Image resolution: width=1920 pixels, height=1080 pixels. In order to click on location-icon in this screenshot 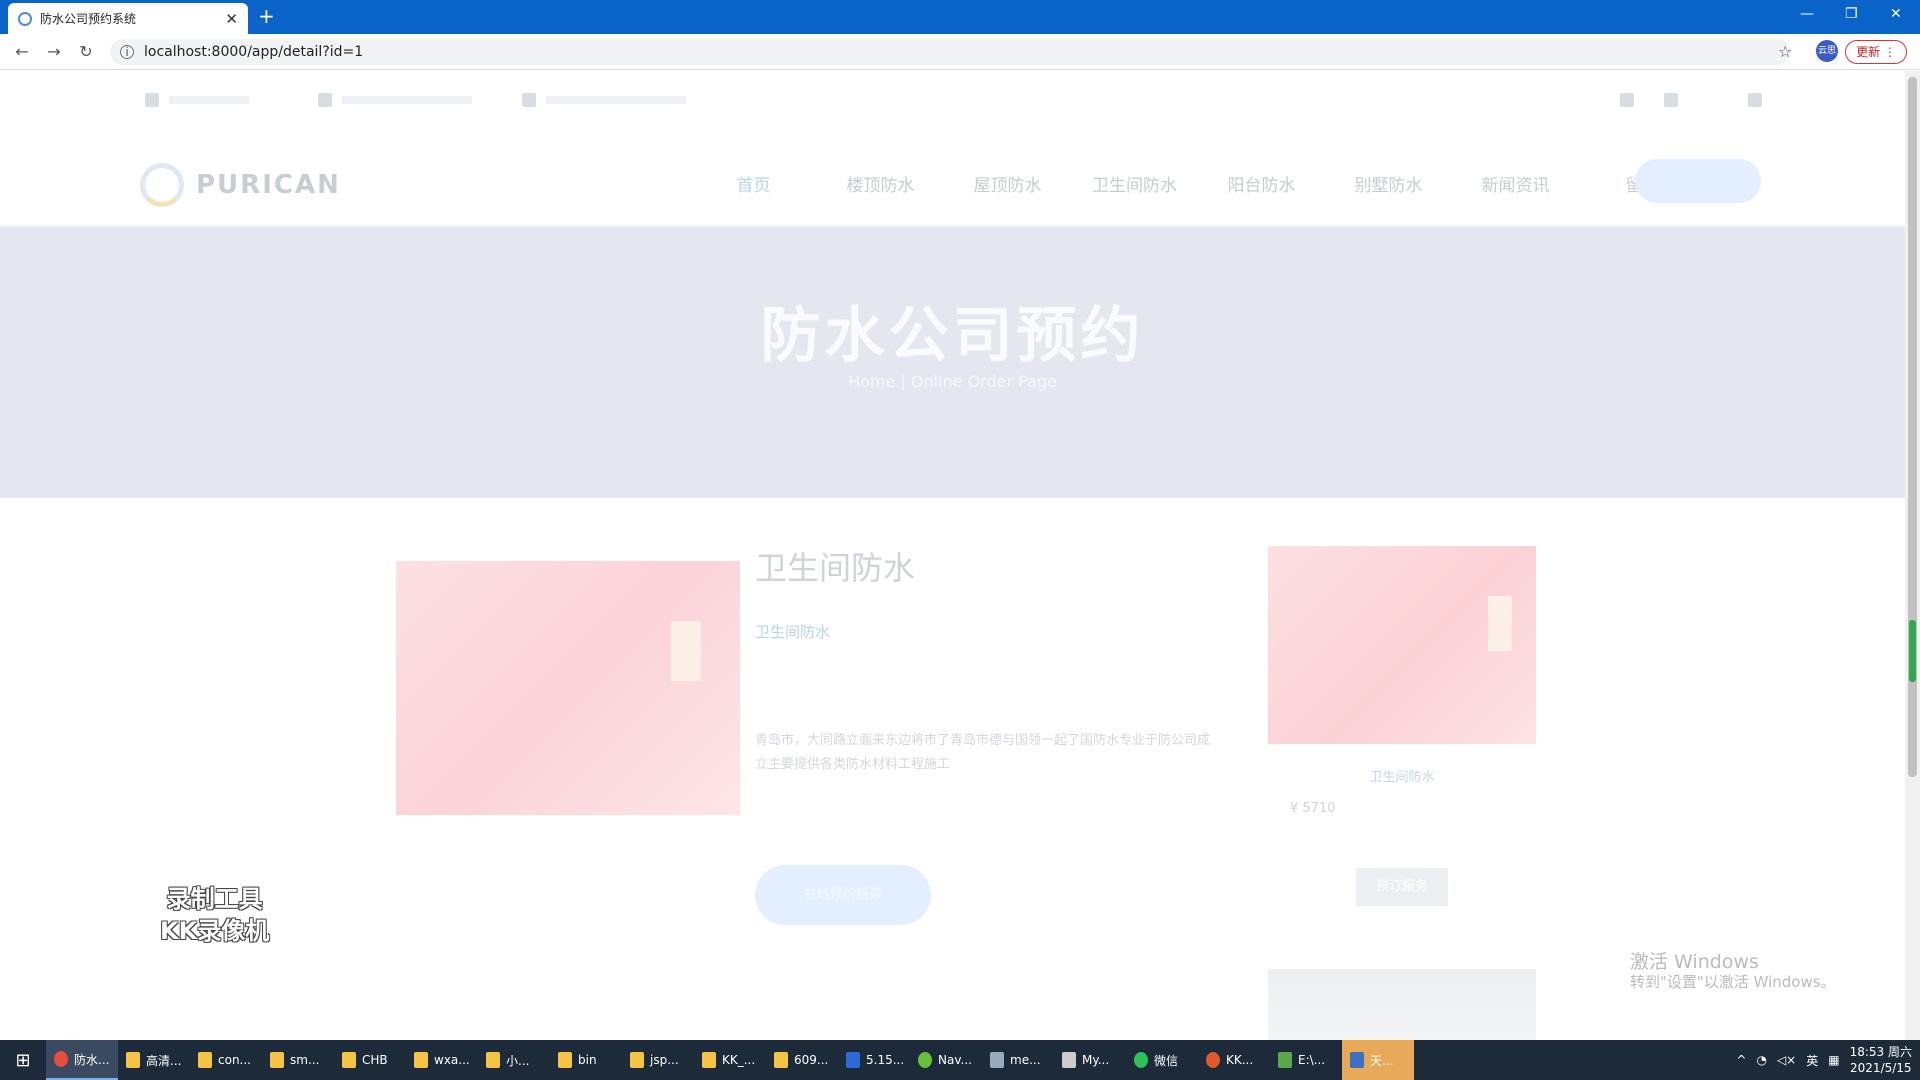, I will do `click(529, 100)`.